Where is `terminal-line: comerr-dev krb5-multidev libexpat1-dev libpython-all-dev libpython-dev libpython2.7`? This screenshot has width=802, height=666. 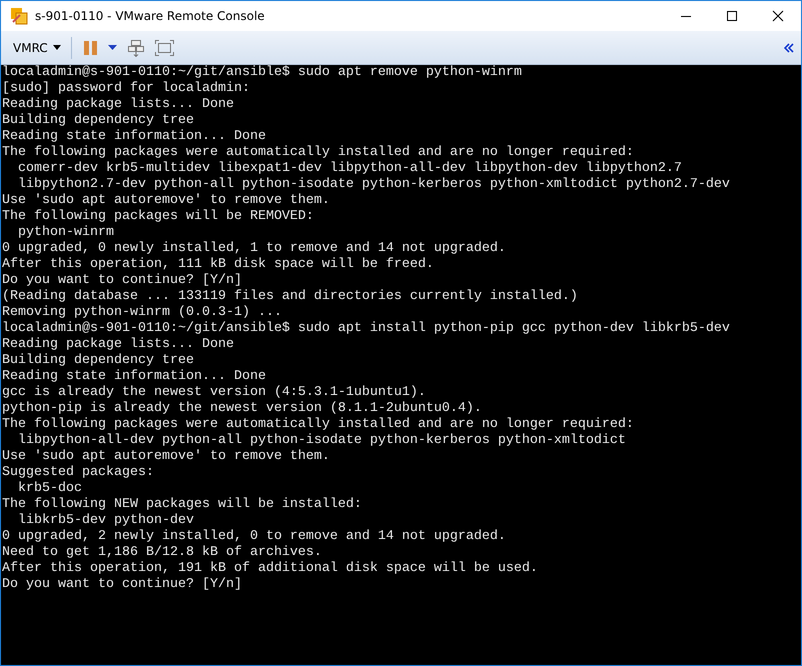 terminal-line: comerr-dev krb5-multidev libexpat1-dev libpython-all-dev libpython-dev libpython2.7 is located at coordinates (349, 169).